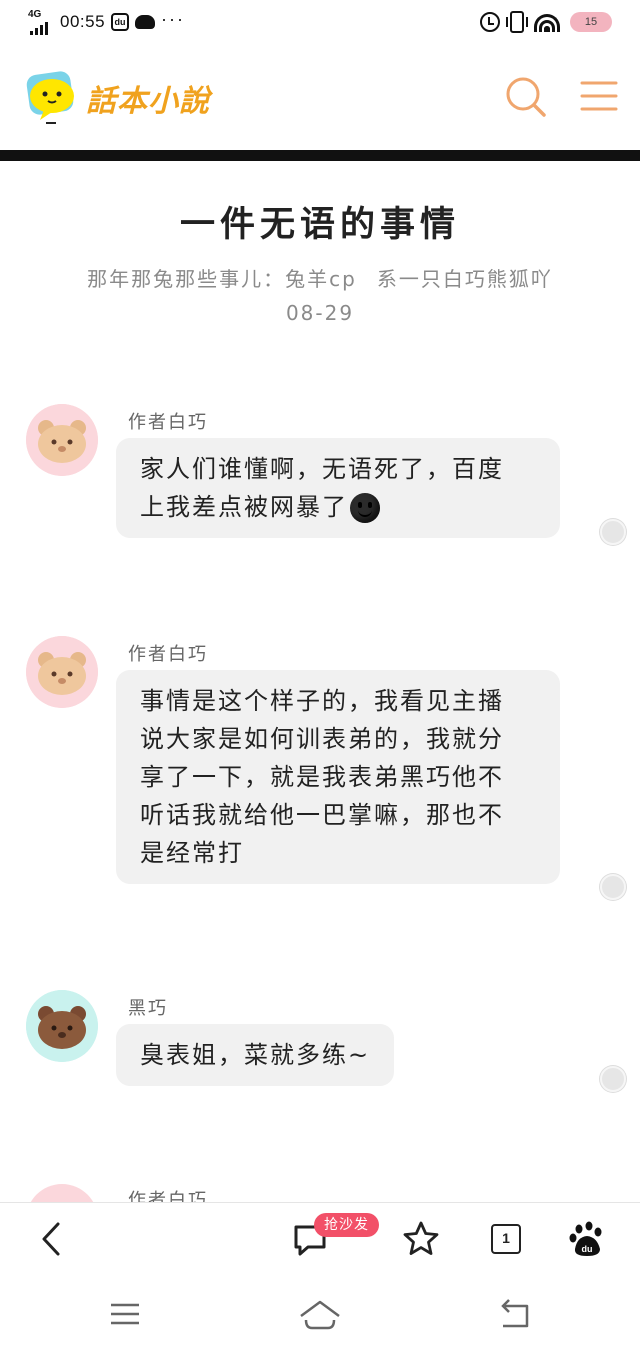 The width and height of the screenshot is (640, 1351). What do you see at coordinates (320, 296) in the screenshot?
I see `article-meta: 那年那兔那些事儿：兔羊cp 系一只白巧熊狐吖 08-29` at bounding box center [320, 296].